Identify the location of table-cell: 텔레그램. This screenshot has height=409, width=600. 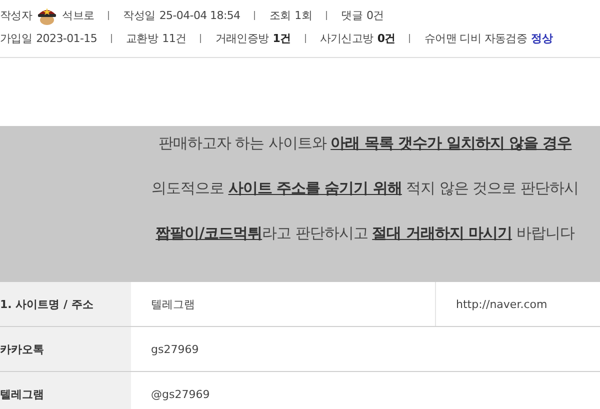
(283, 304).